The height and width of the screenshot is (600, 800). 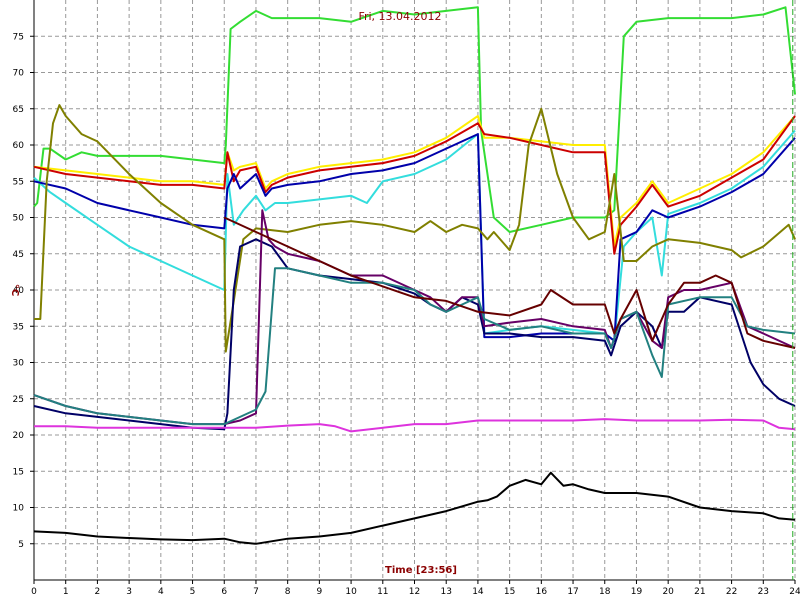 I want to click on x-tick-label: 1, so click(x=66, y=592).